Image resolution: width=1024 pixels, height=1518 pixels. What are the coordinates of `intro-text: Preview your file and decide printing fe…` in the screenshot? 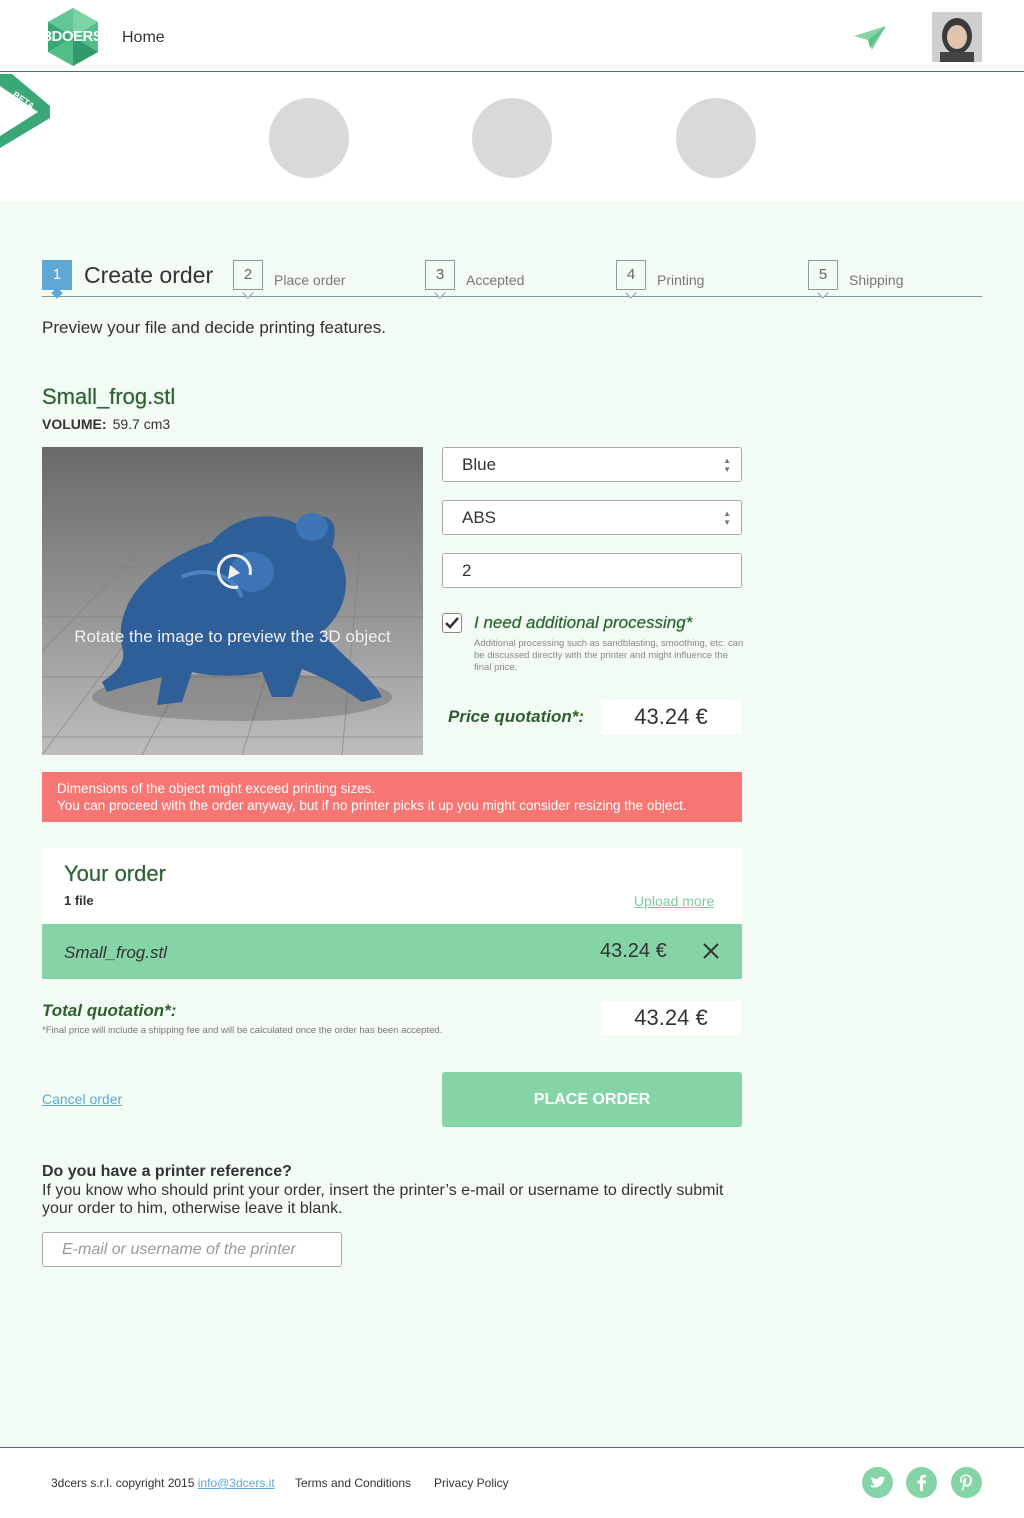 It's located at (214, 327).